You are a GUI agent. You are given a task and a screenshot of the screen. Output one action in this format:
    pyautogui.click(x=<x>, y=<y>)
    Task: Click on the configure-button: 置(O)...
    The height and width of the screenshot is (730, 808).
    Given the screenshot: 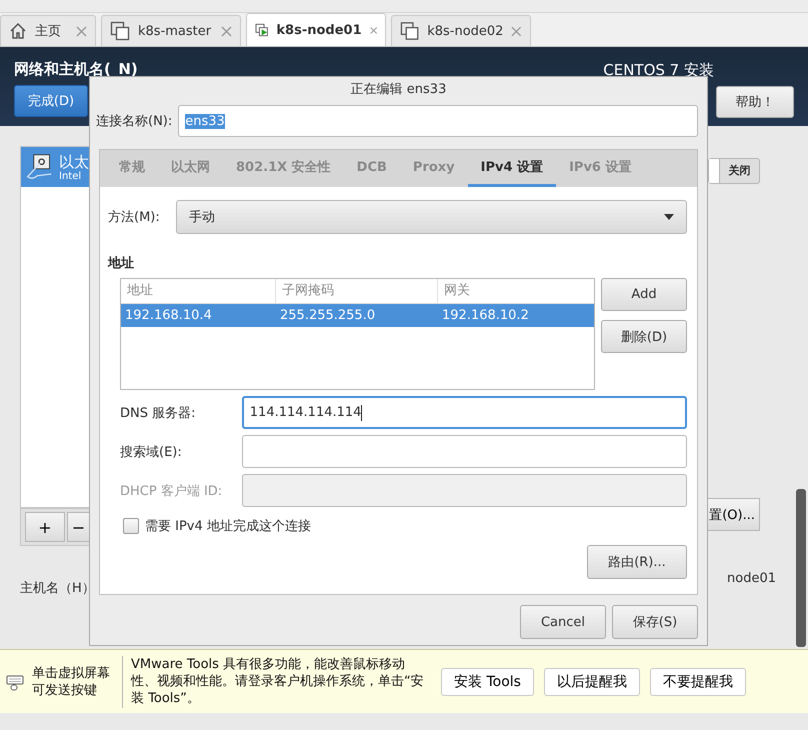 What is the action you would take?
    pyautogui.click(x=734, y=514)
    